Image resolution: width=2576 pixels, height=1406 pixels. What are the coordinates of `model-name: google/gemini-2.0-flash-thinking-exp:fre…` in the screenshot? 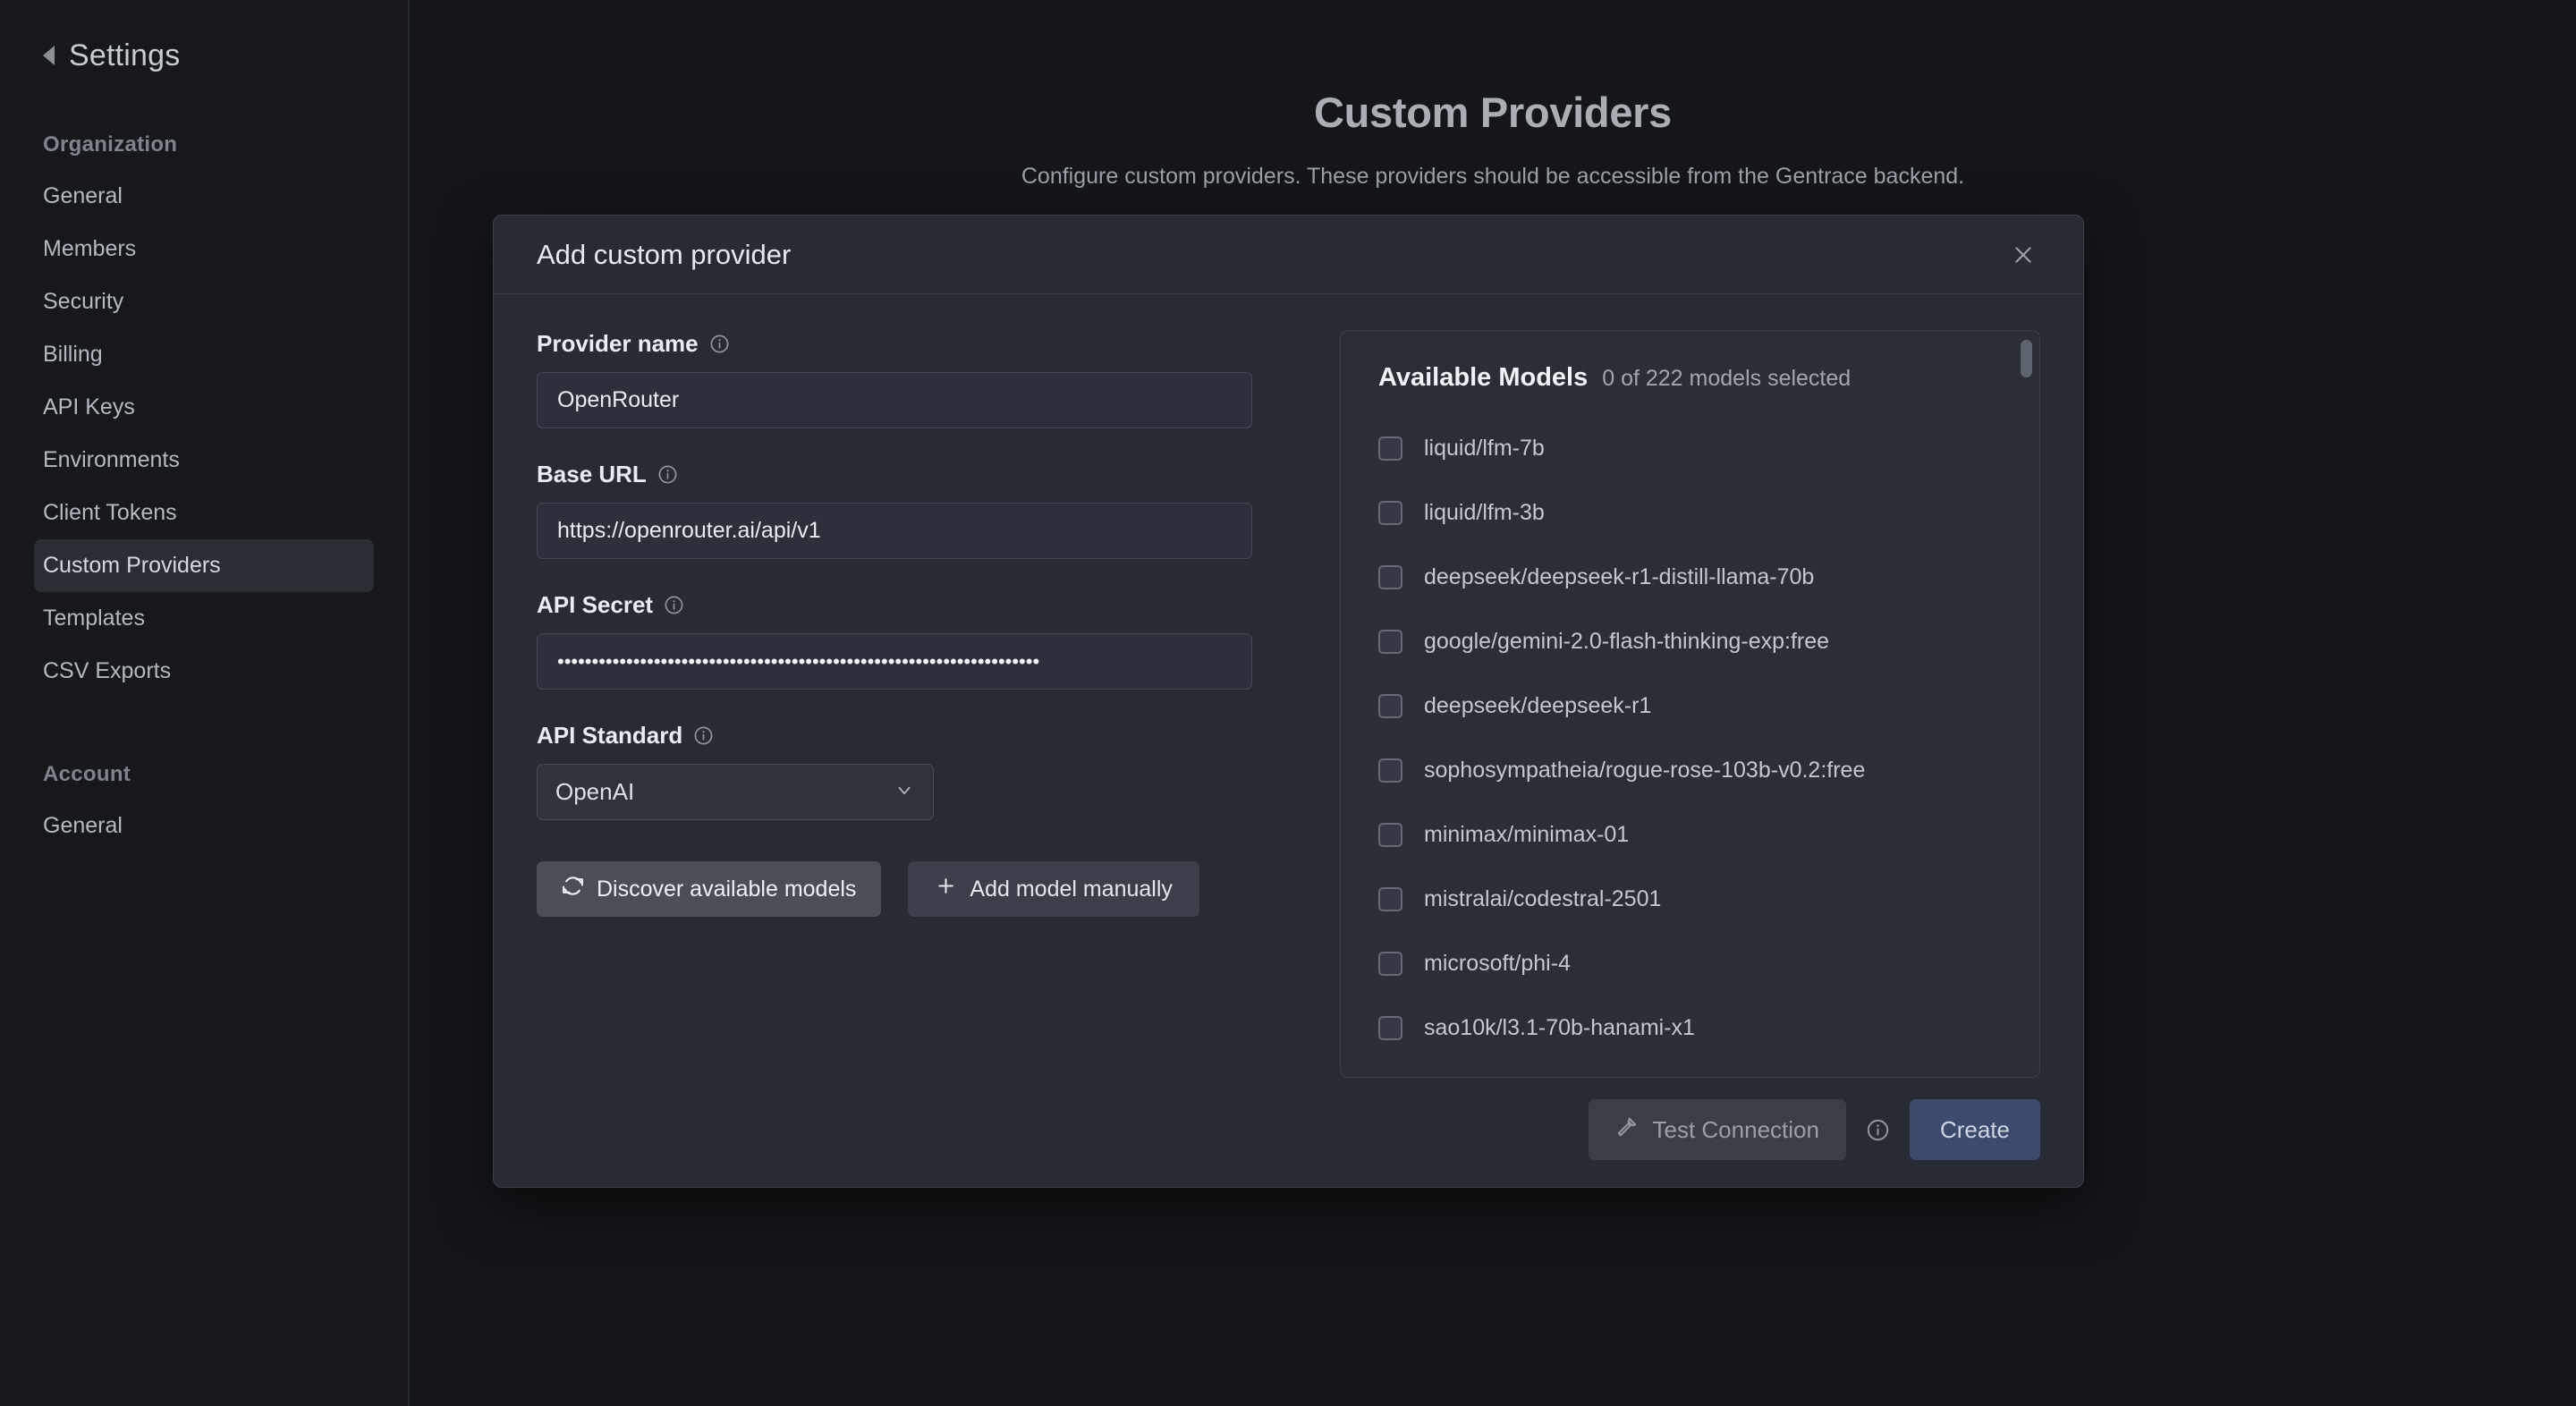 It's located at (1627, 641).